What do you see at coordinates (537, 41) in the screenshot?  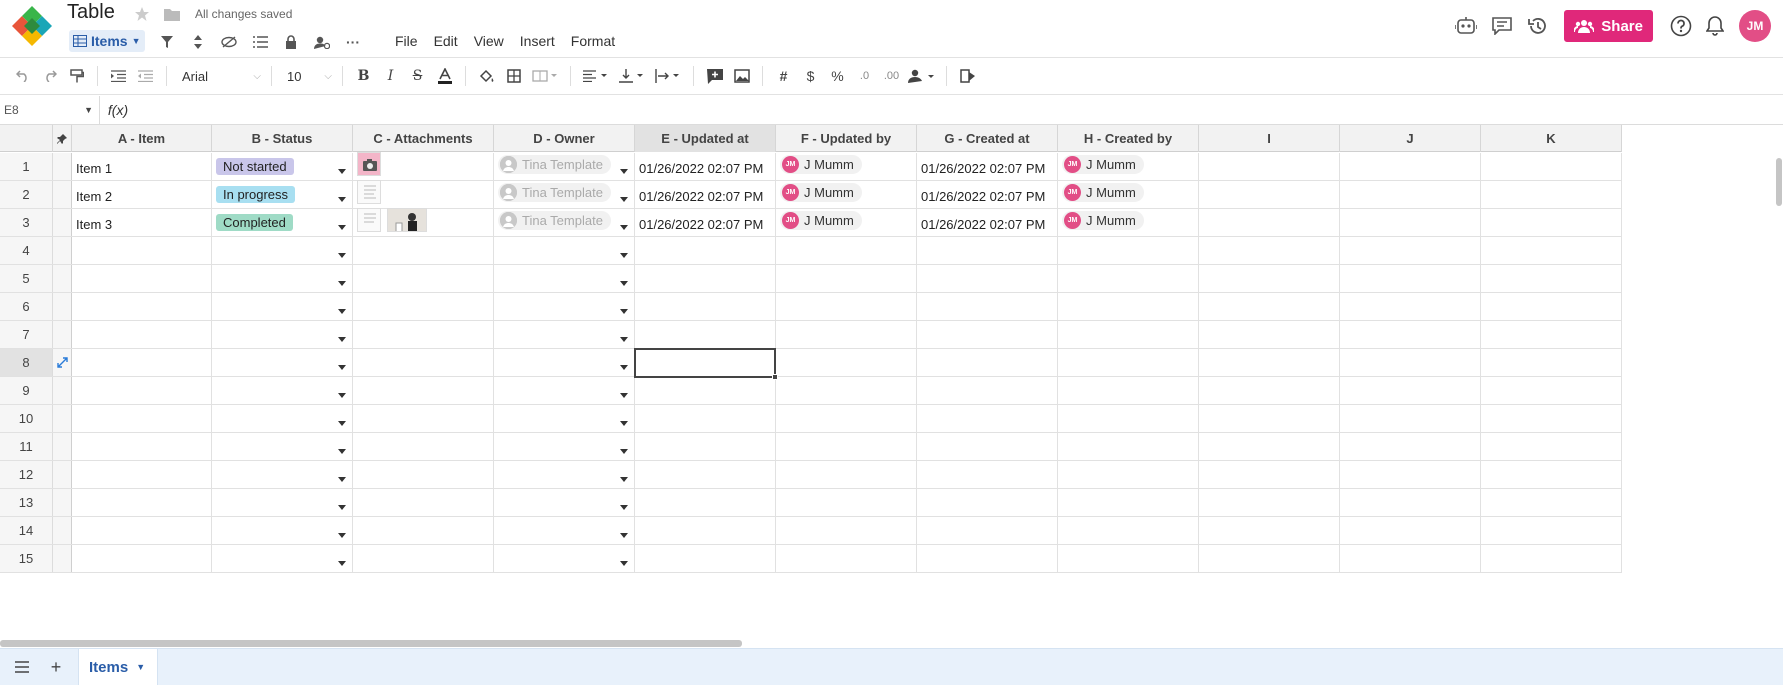 I see `menu-insert: Insert` at bounding box center [537, 41].